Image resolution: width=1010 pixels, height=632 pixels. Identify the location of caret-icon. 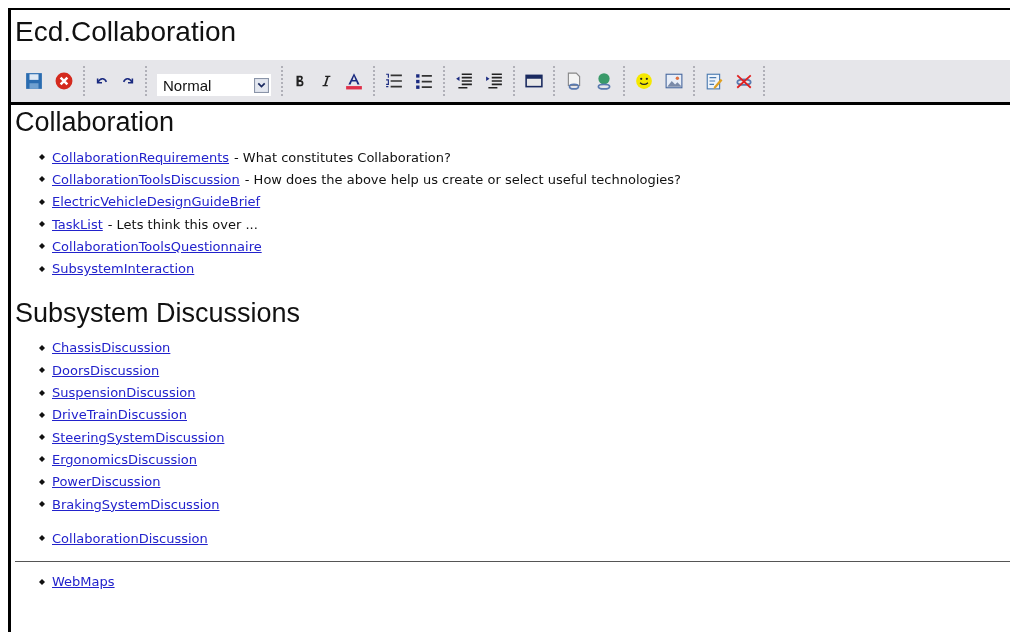
(261, 85).